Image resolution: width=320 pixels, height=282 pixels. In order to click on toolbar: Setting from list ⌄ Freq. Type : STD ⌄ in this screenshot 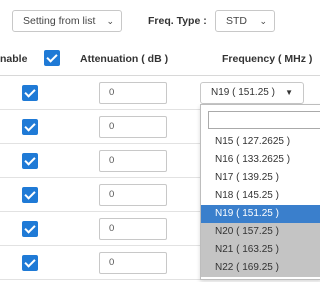, I will do `click(160, 21)`.